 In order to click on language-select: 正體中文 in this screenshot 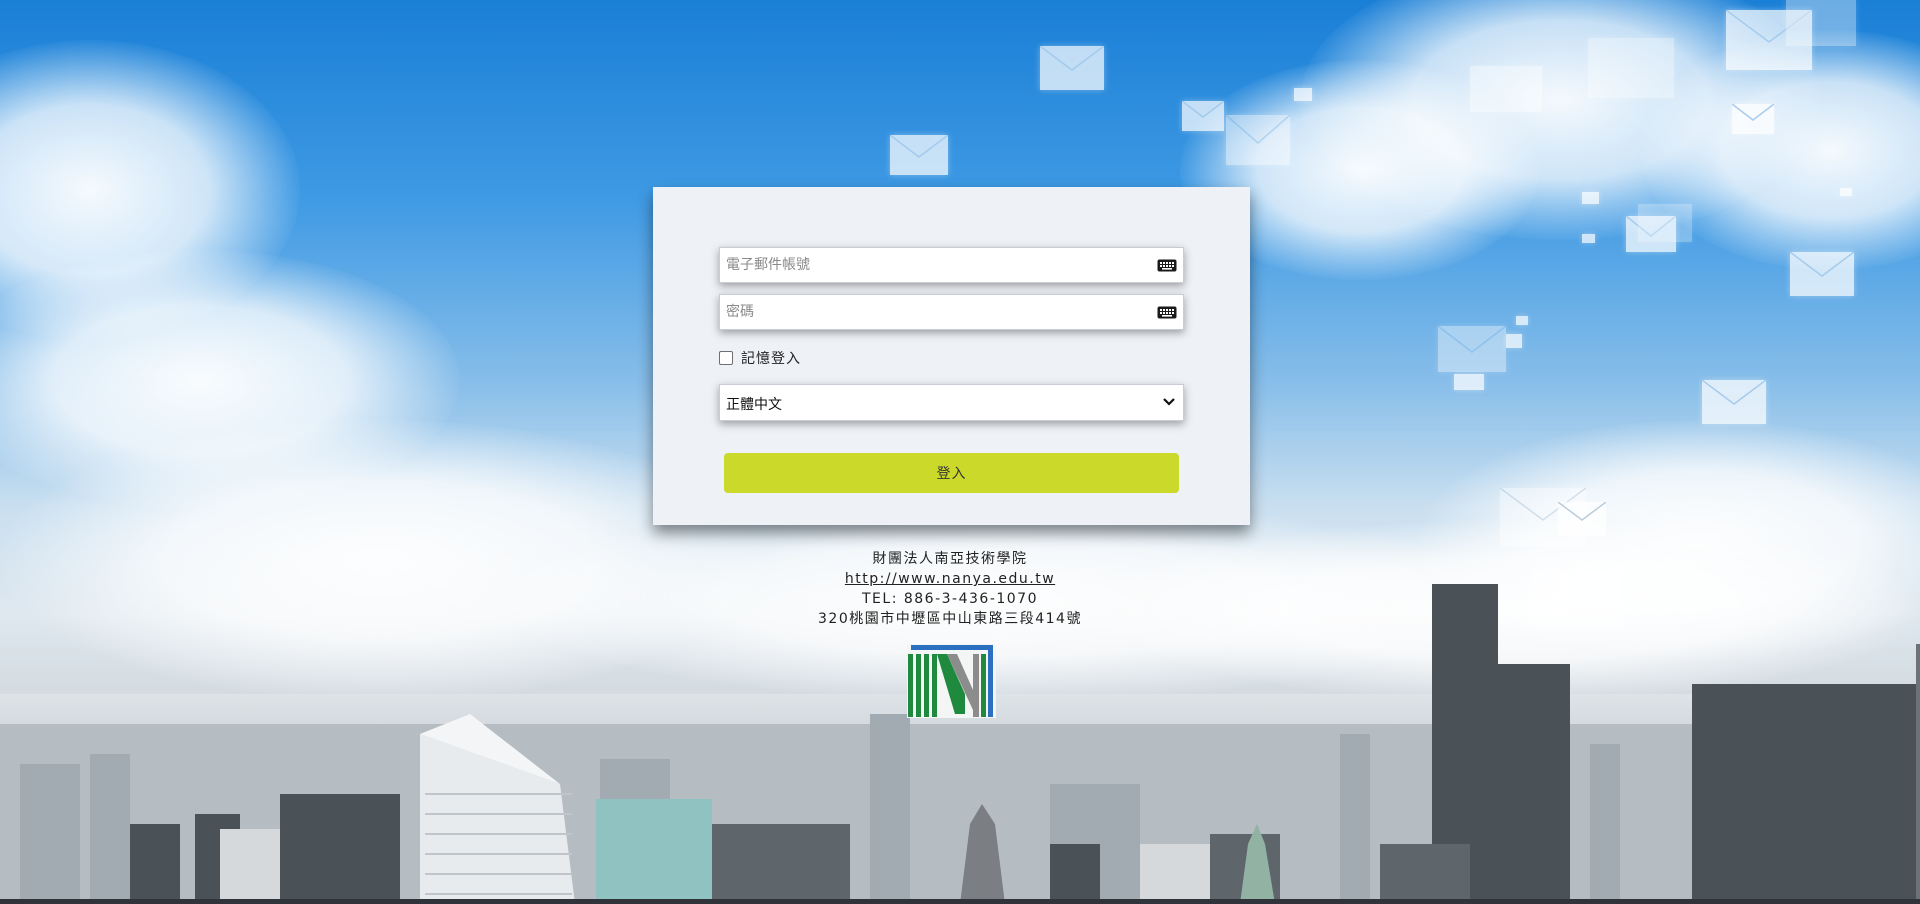, I will do `click(951, 402)`.